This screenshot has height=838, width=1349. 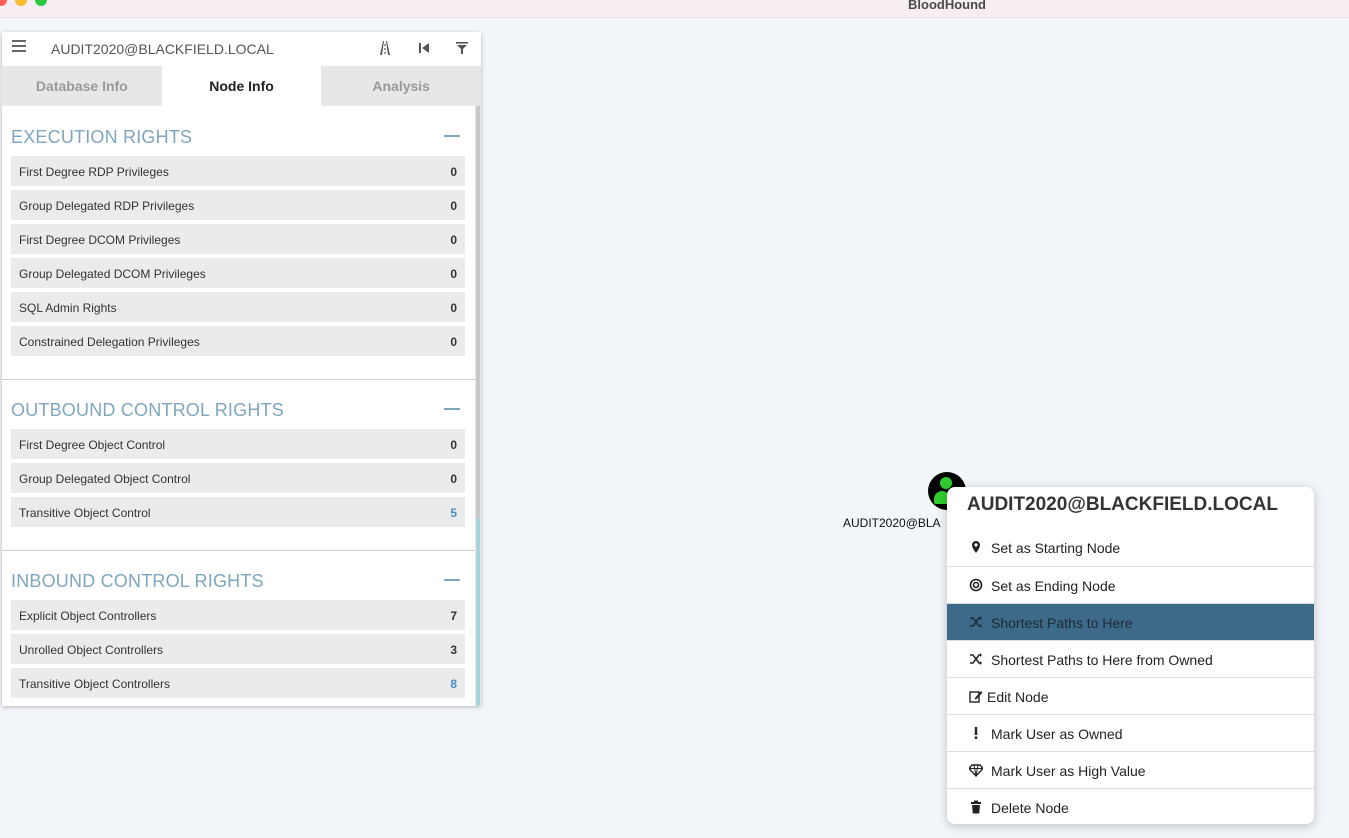 What do you see at coordinates (109, 342) in the screenshot?
I see `list-item-label: Constrained Delegation Privileges` at bounding box center [109, 342].